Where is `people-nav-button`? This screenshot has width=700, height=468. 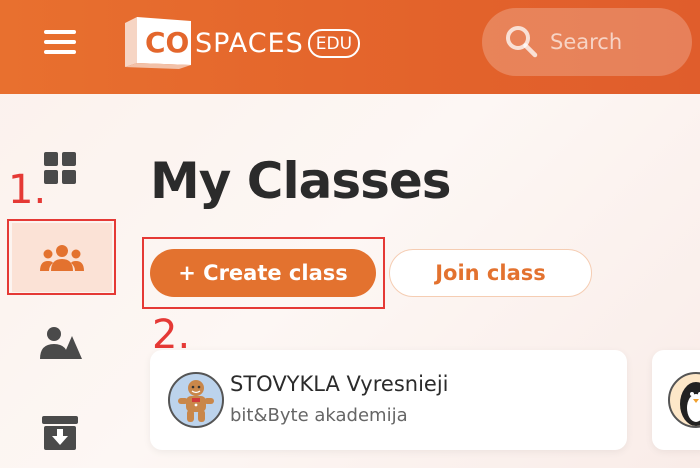
people-nav-button is located at coordinates (61, 343).